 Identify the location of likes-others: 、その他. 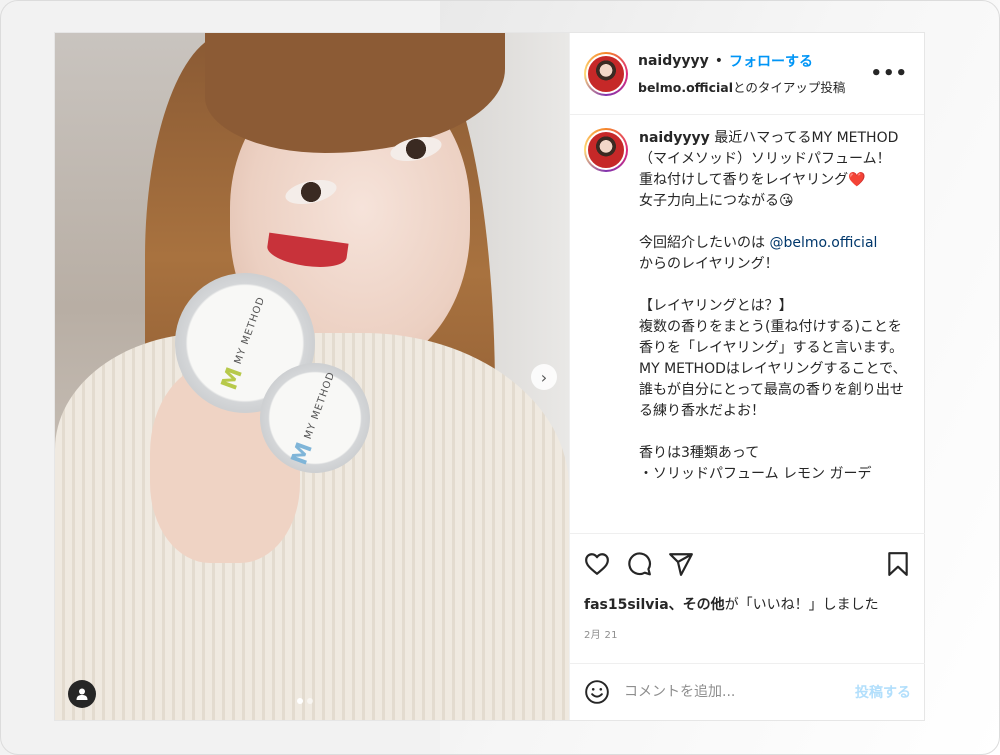
(697, 605).